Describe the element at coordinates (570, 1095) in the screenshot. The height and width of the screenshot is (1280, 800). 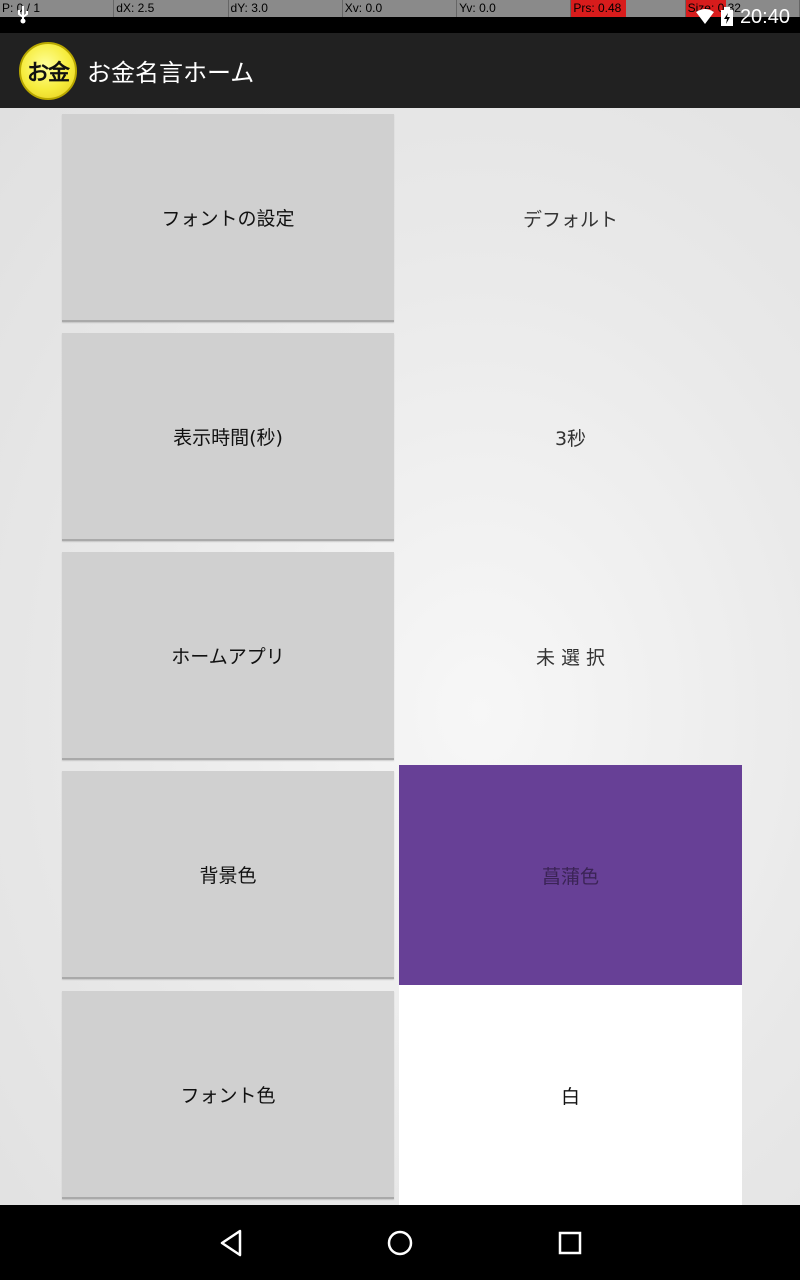
I see `font-color-swatch: 白` at that location.